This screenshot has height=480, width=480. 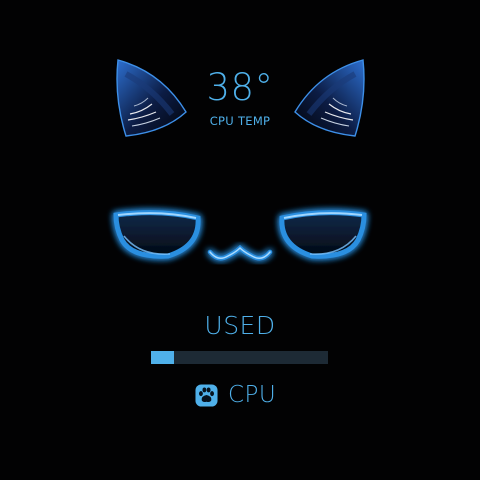 I want to click on device-label: CPU, so click(x=252, y=395).